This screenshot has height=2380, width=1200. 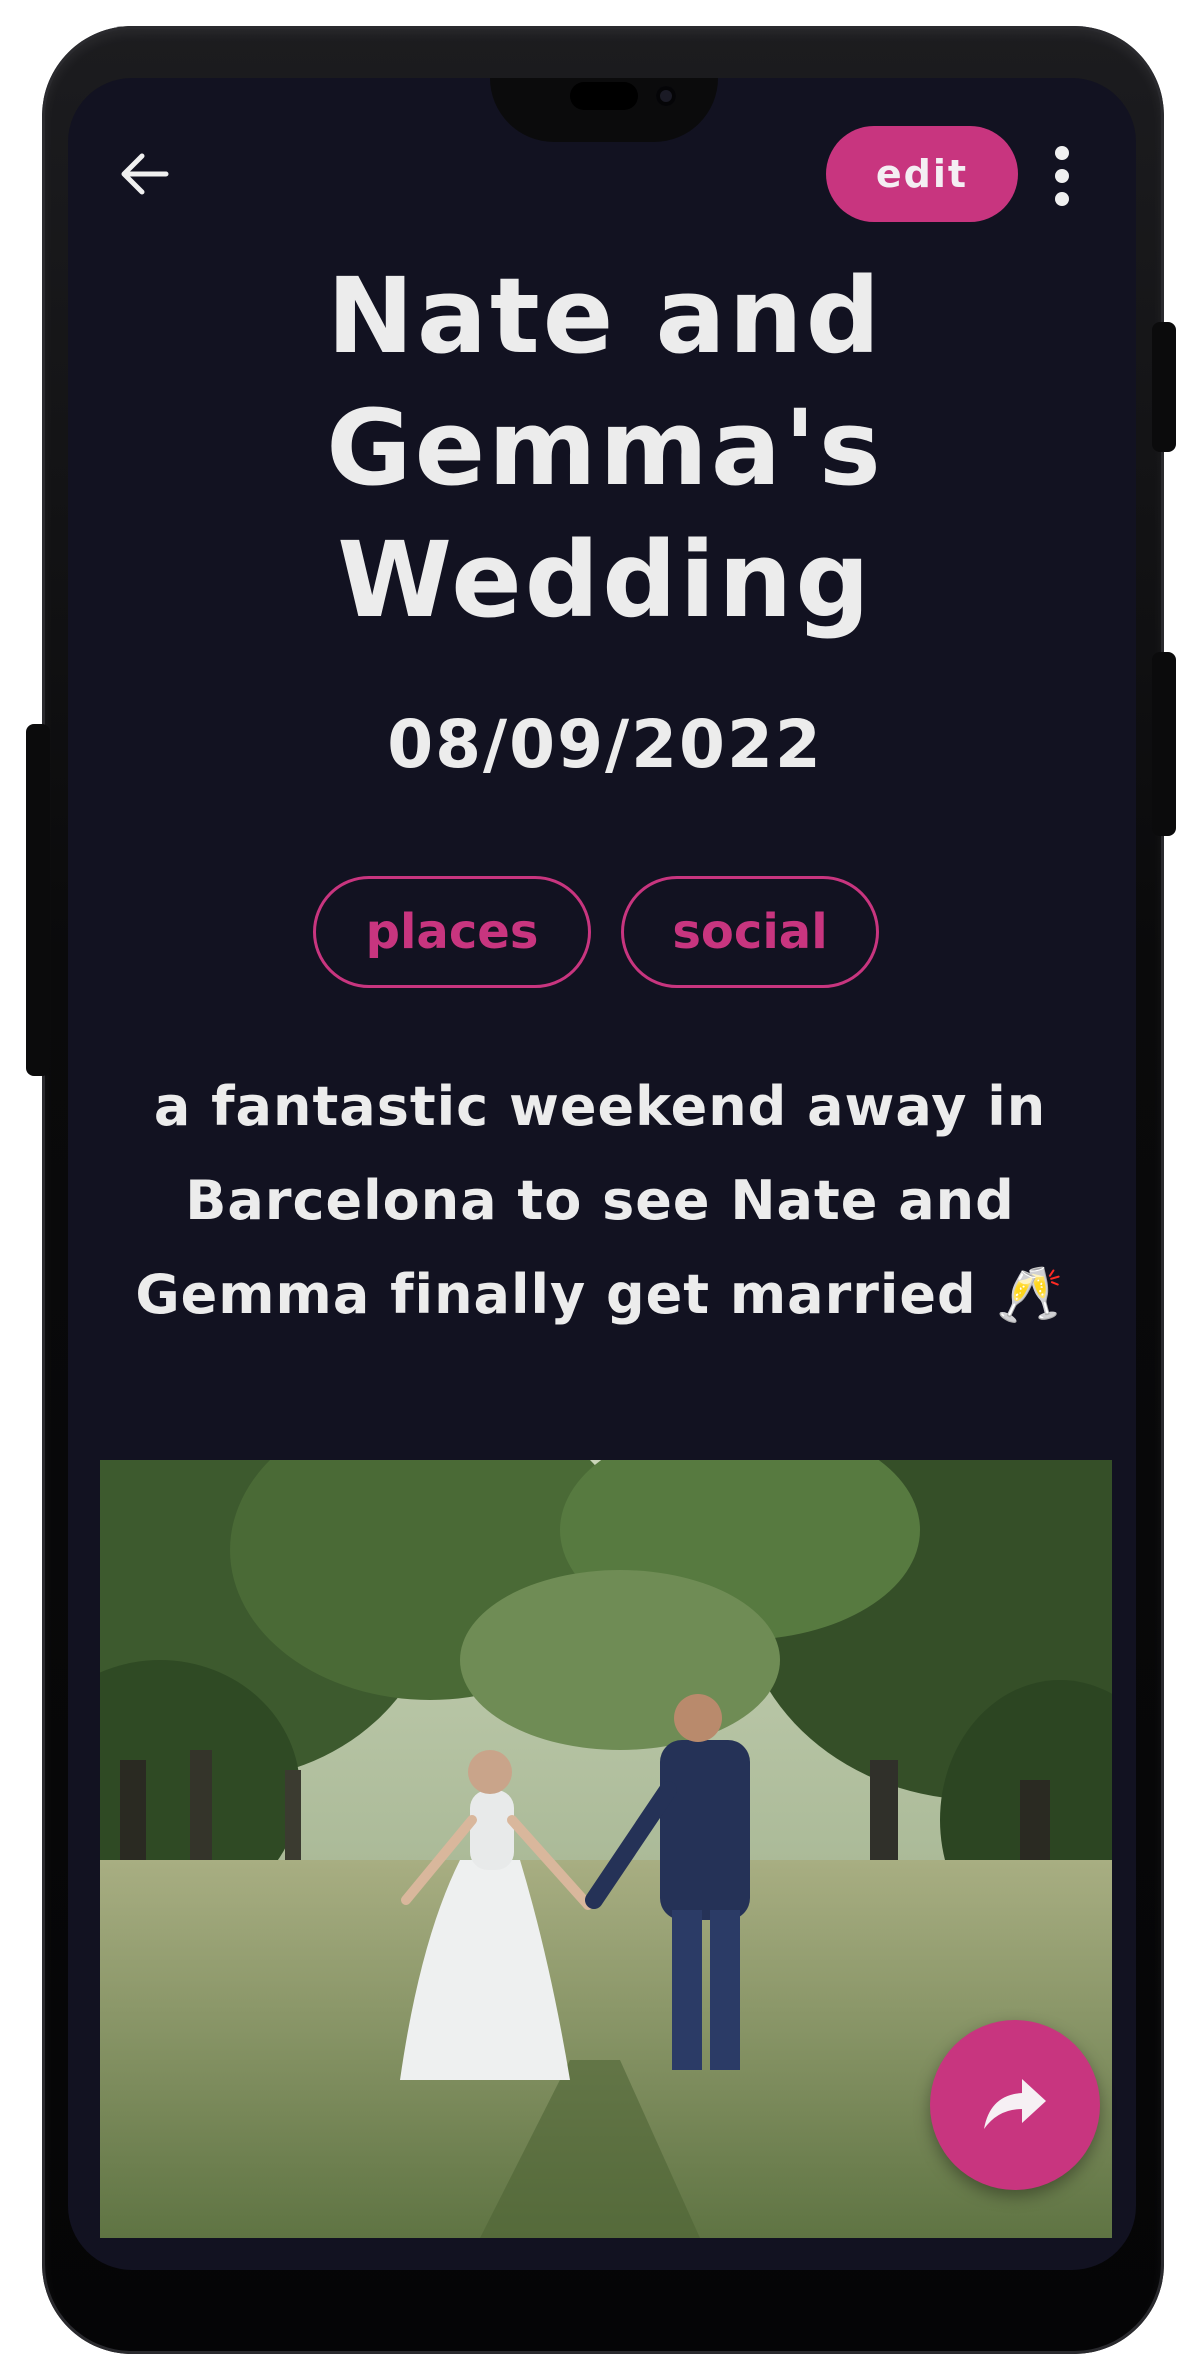 What do you see at coordinates (605, 744) in the screenshot?
I see `entry-date: 08/09/2022` at bounding box center [605, 744].